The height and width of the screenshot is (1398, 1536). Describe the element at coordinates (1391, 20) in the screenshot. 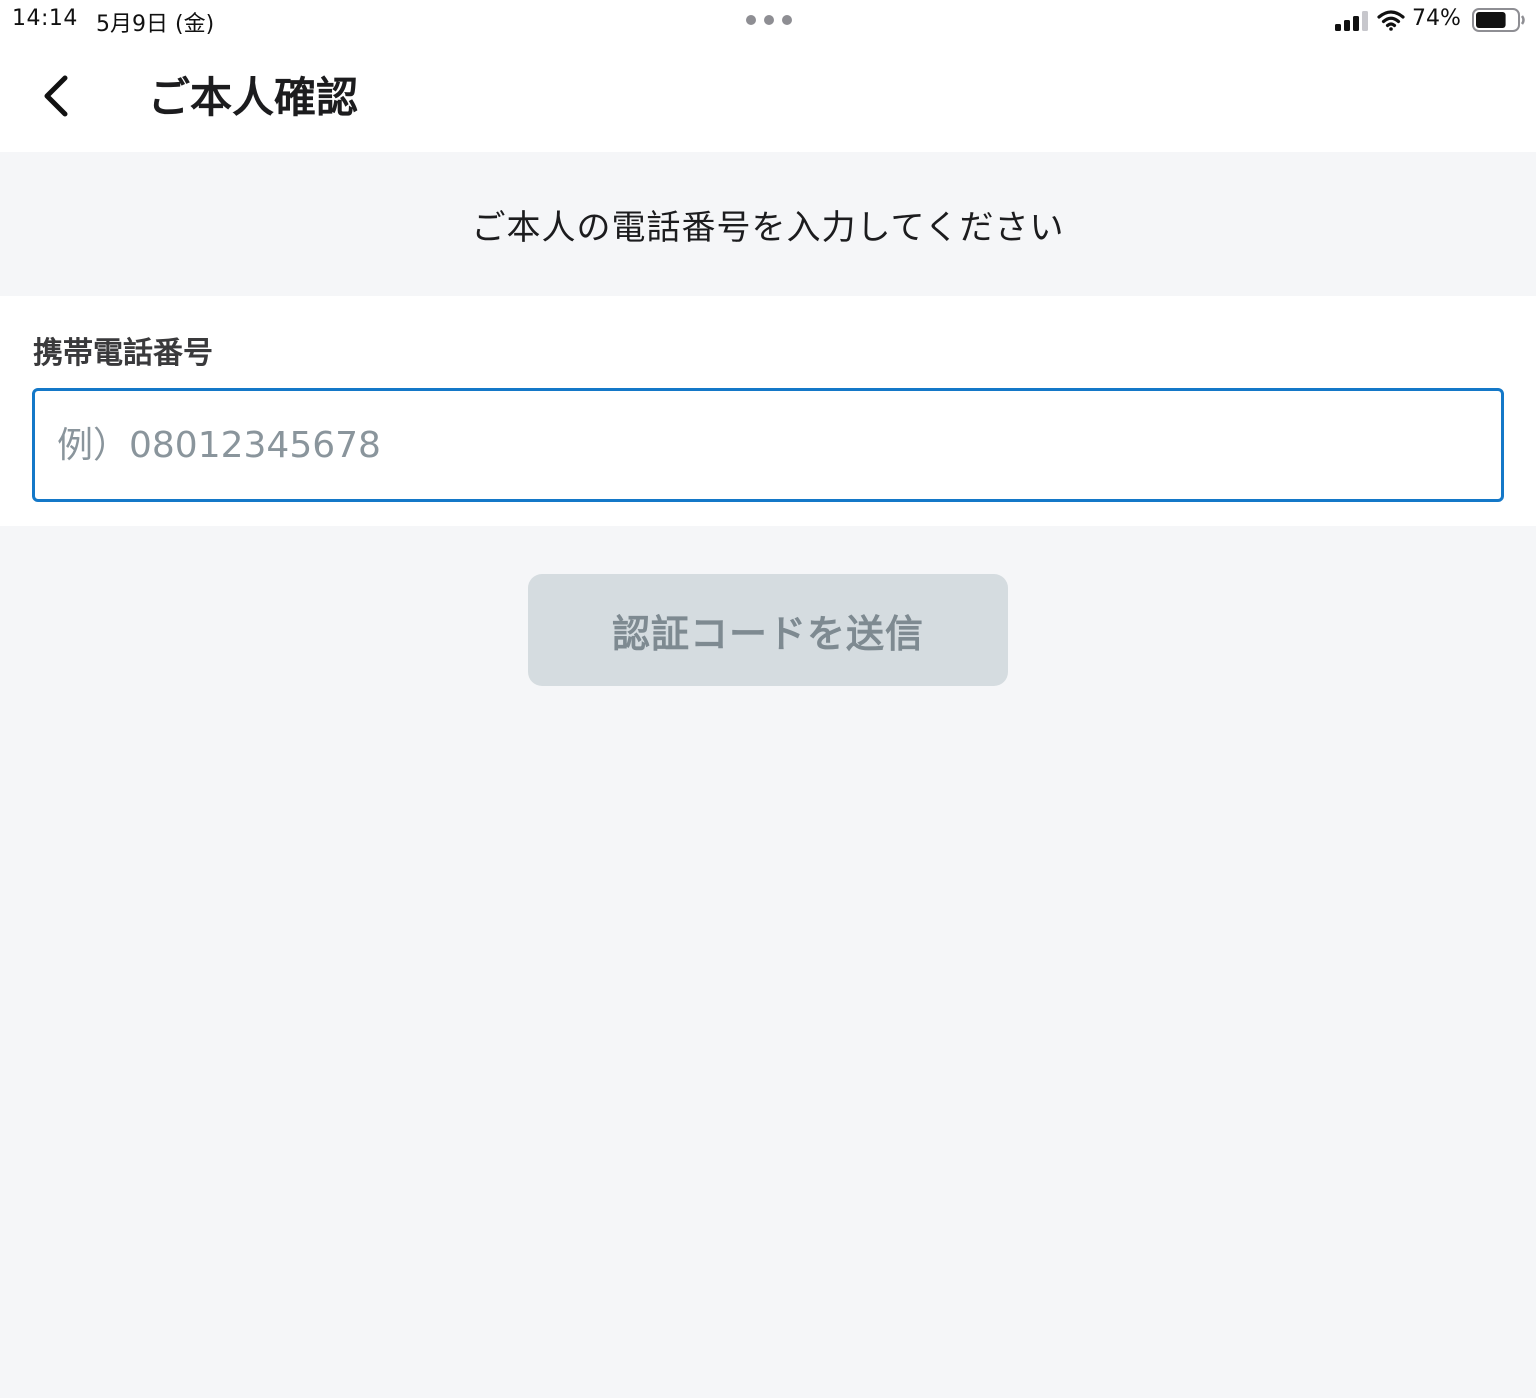

I see `wifi-icon` at that location.